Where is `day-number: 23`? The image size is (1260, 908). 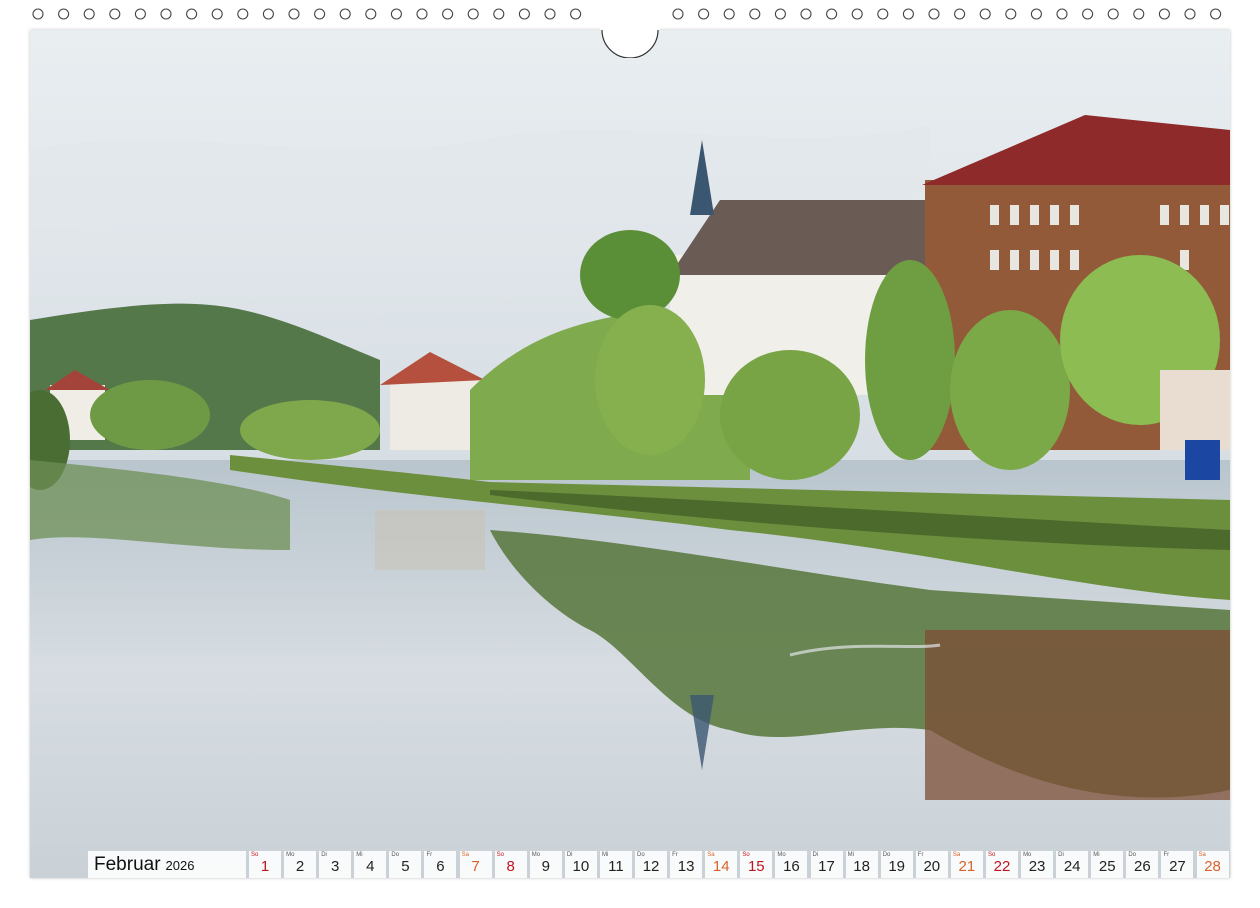 day-number: 23 is located at coordinates (1037, 866).